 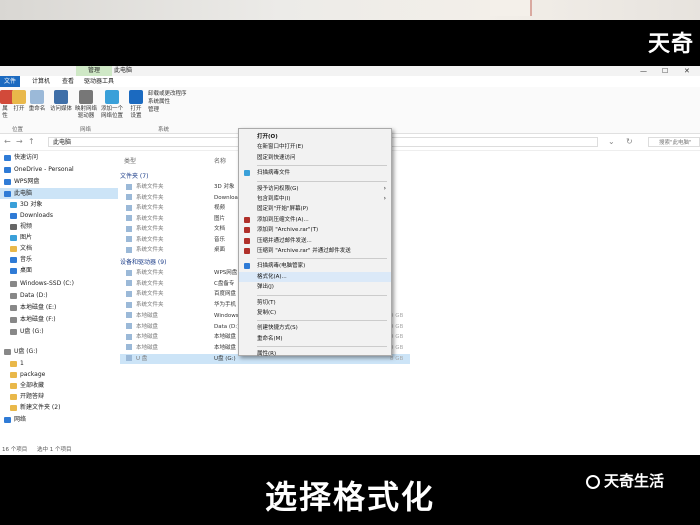 I want to click on nav-item-label: U盘 (G:), so click(x=26, y=351).